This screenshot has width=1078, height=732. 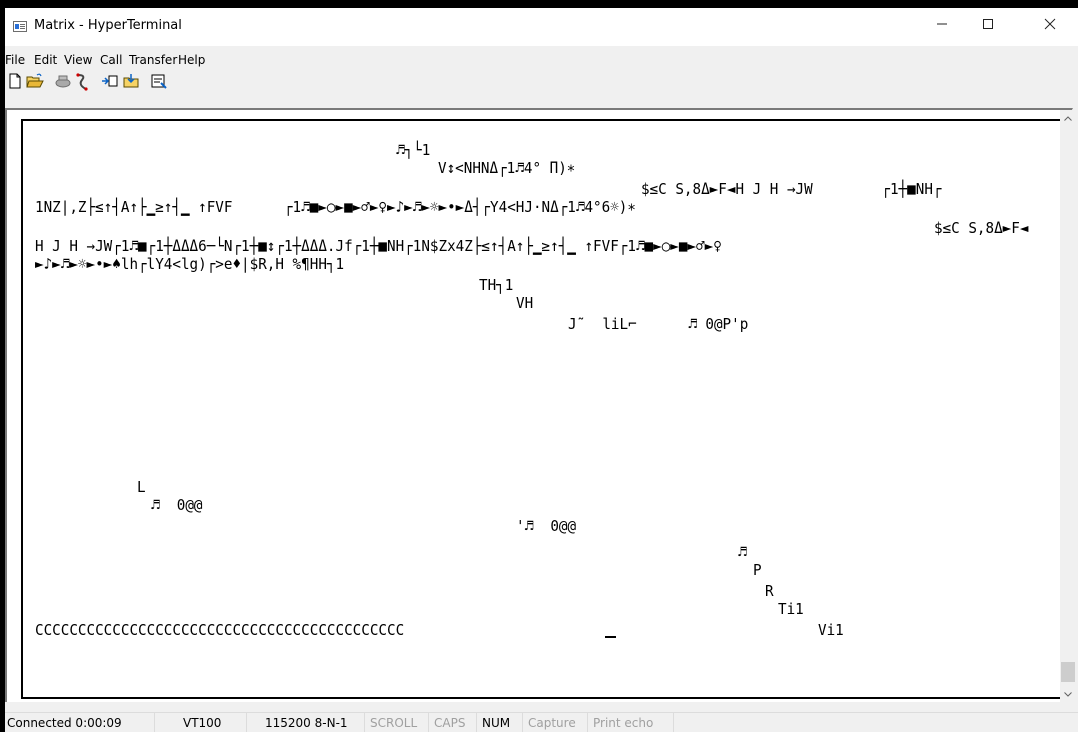 What do you see at coordinates (190, 264) in the screenshot?
I see `terminal-line: ►♪►♬►☼►•►♠lh┌lY4<lg)┌>e♦|$R,H %¶HH┐1` at bounding box center [190, 264].